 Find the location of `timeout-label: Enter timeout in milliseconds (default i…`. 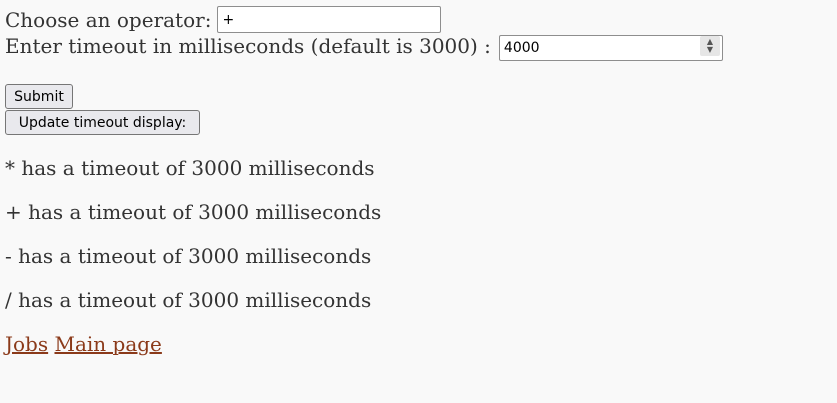

timeout-label: Enter timeout in milliseconds (default i… is located at coordinates (248, 45).